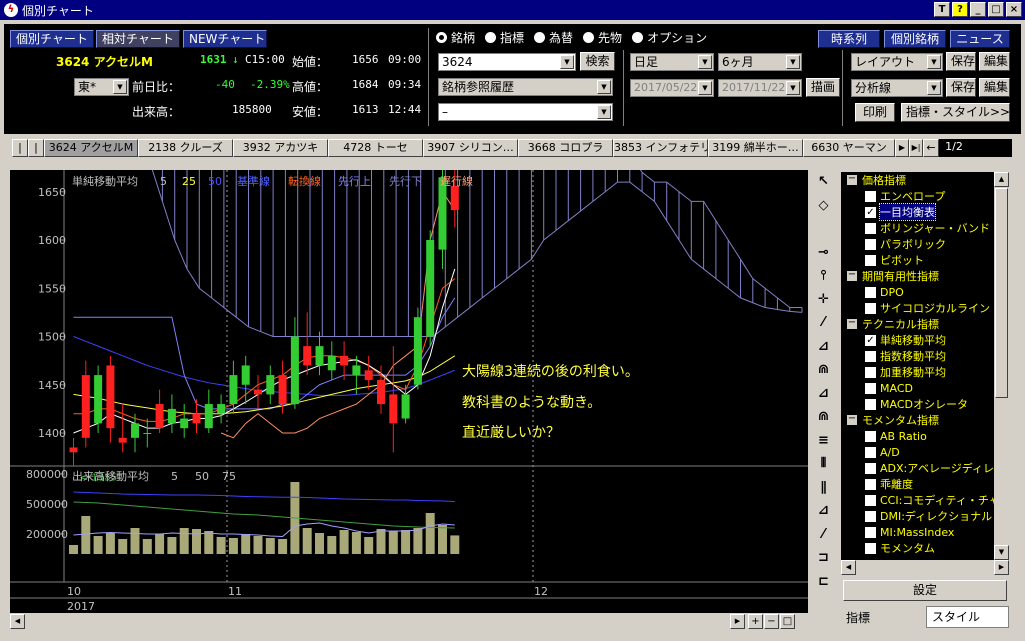 This screenshot has height=641, width=1025. Describe the element at coordinates (760, 88) in the screenshot. I see `date-to-field: 2017/11/22 ▼` at that location.